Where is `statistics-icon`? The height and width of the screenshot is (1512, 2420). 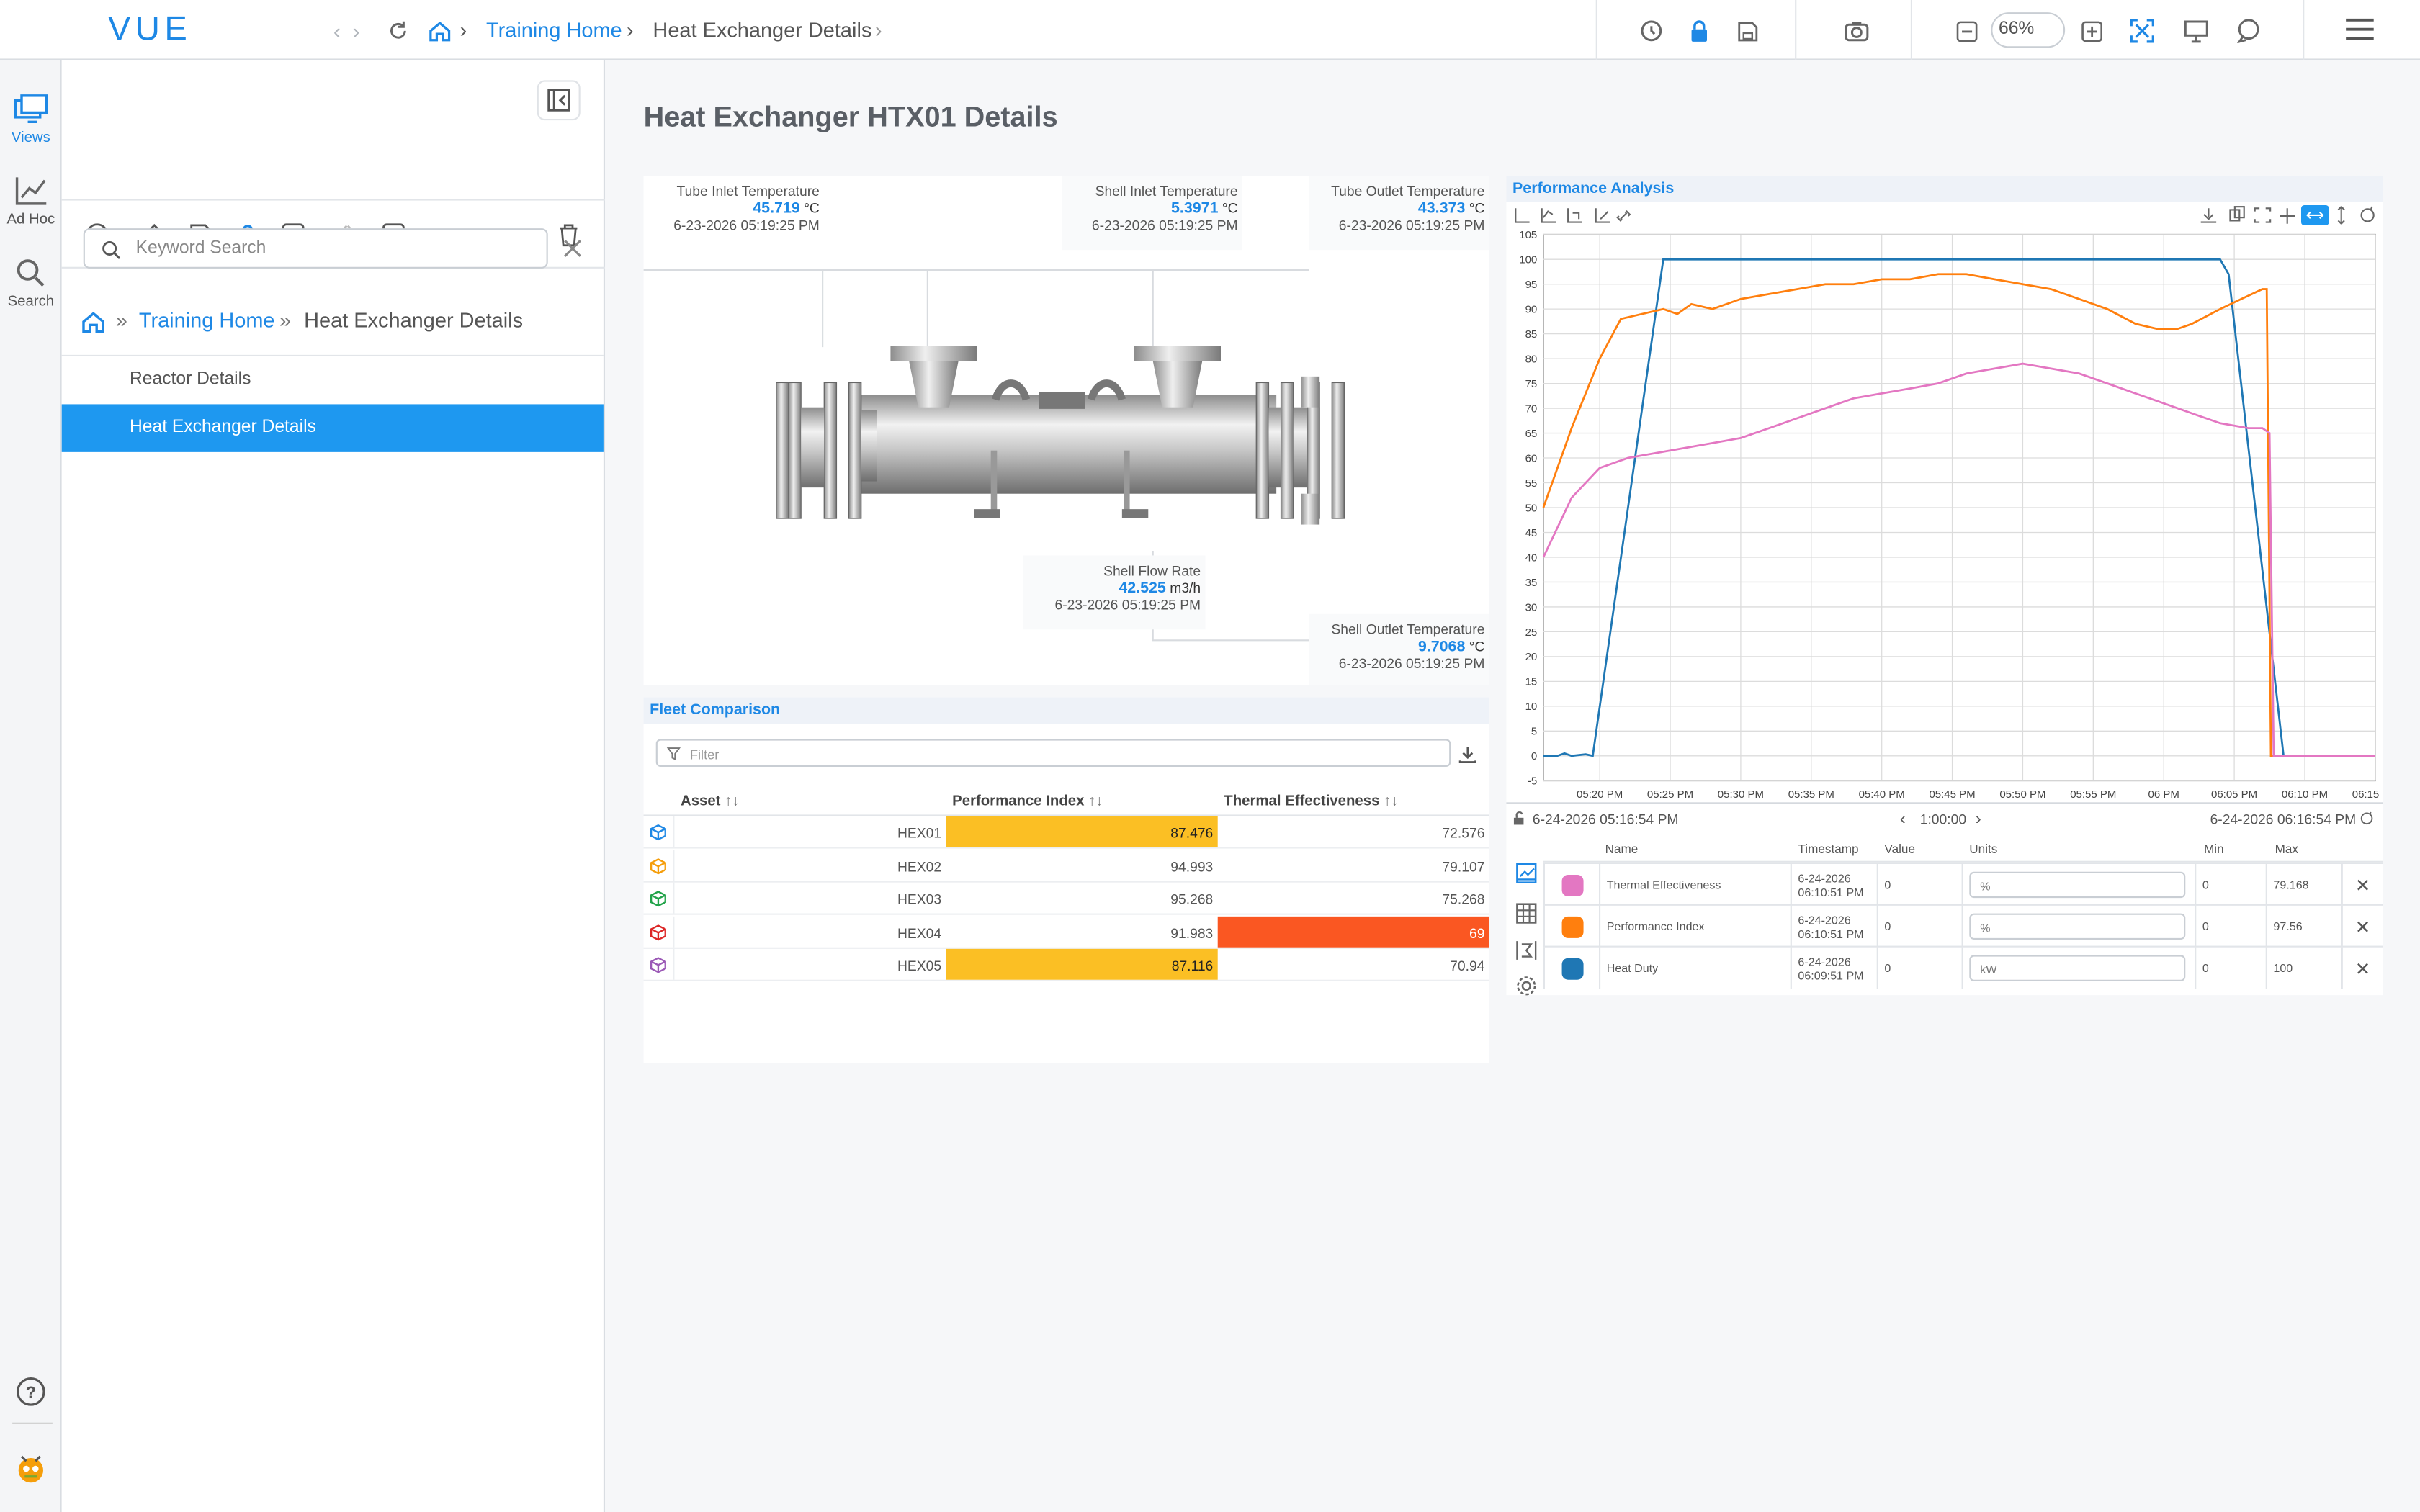 statistics-icon is located at coordinates (1527, 950).